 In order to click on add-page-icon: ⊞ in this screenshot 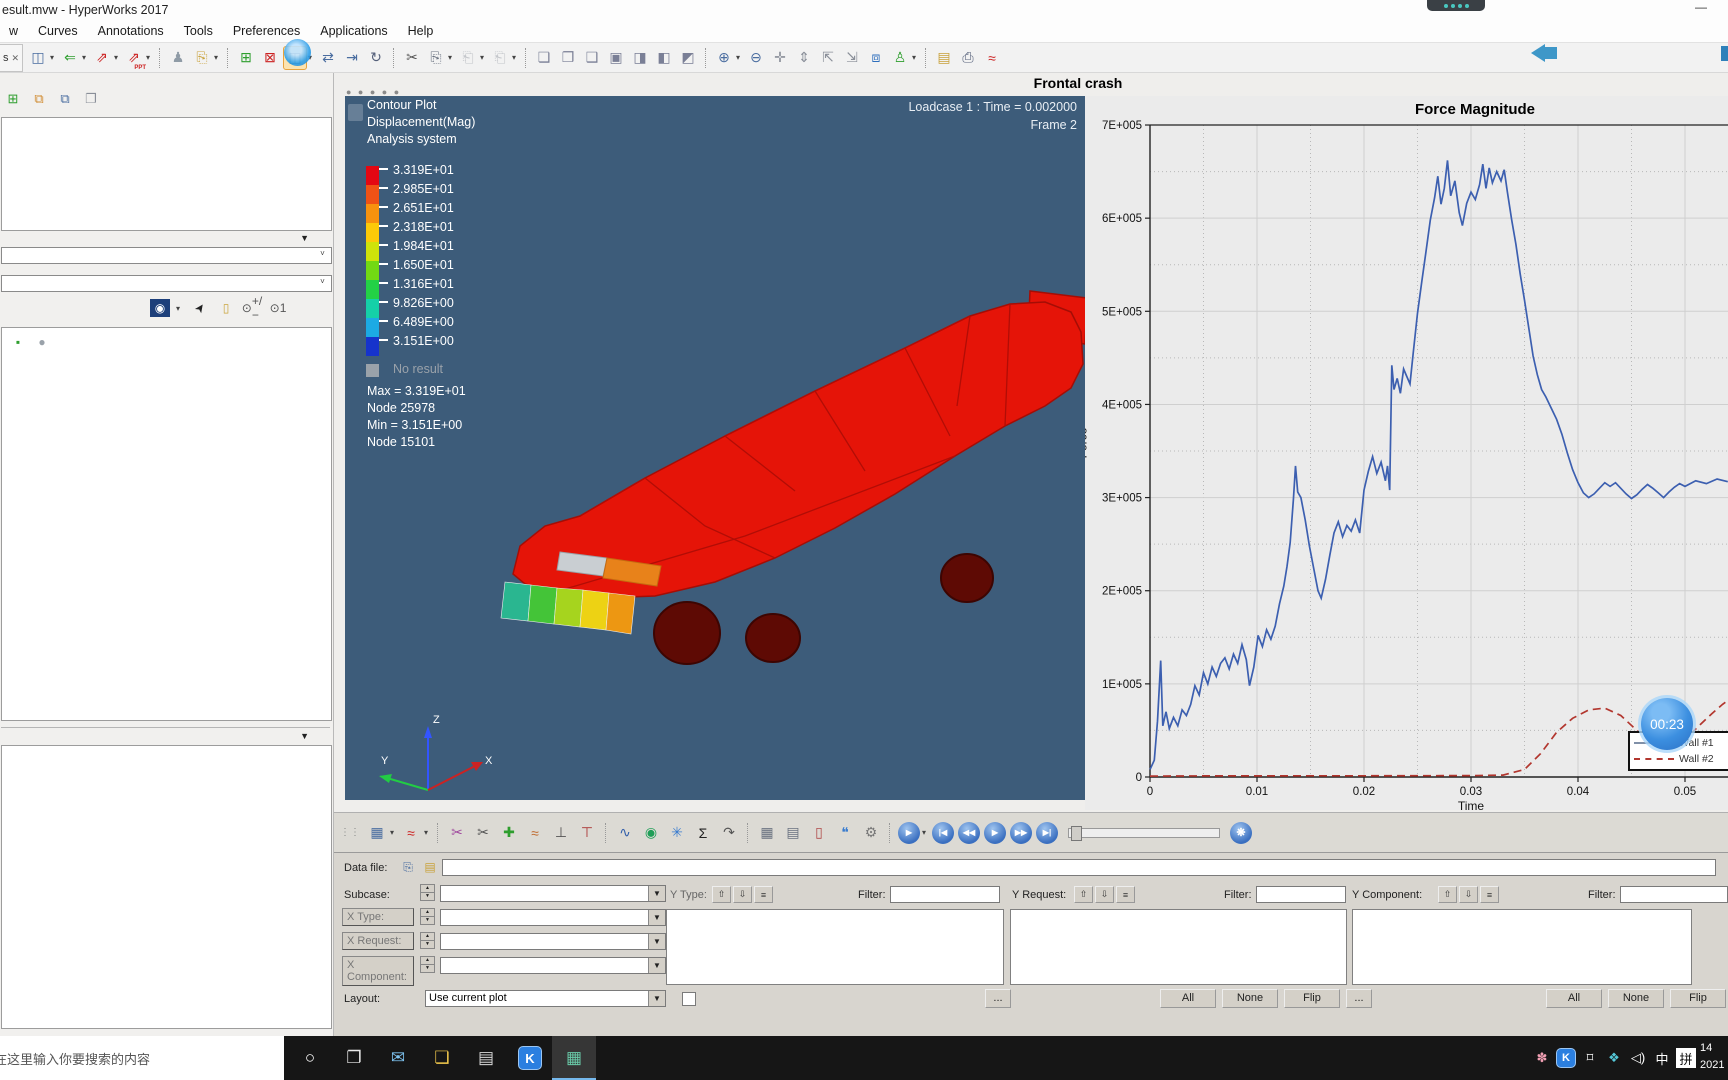, I will do `click(246, 58)`.